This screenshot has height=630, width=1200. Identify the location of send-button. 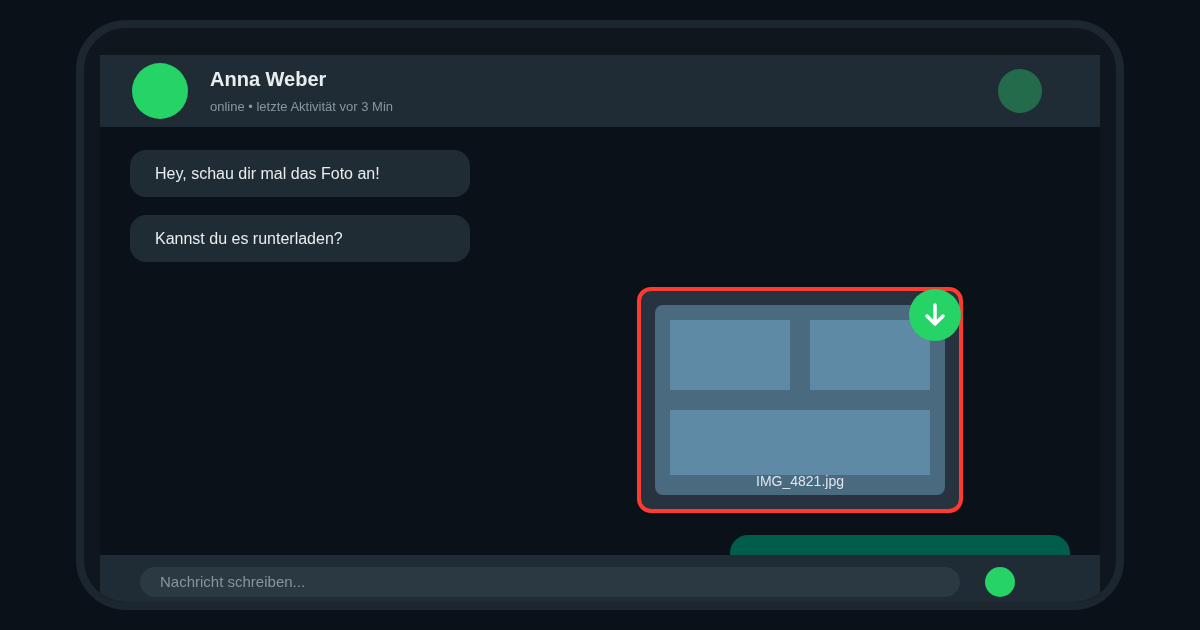
(1000, 581).